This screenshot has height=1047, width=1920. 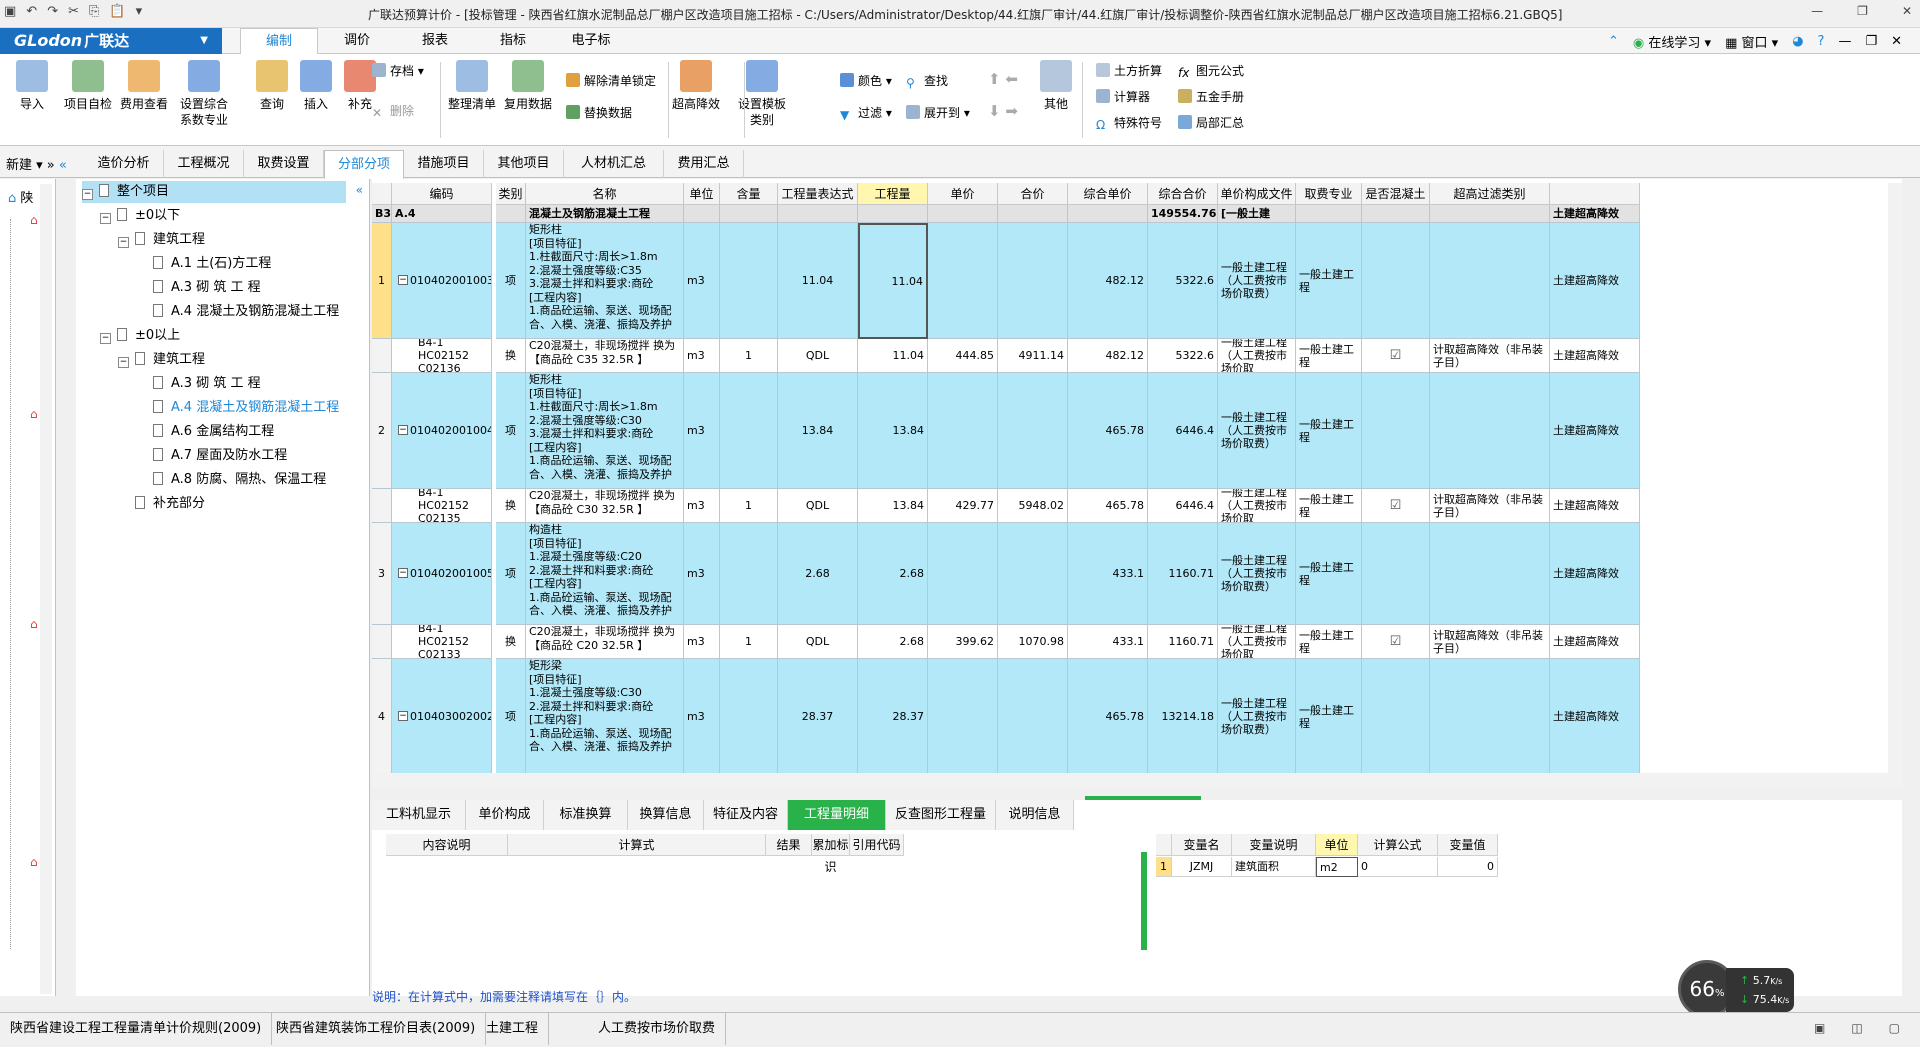 I want to click on inner-minimize-icon: —, so click(x=1844, y=41).